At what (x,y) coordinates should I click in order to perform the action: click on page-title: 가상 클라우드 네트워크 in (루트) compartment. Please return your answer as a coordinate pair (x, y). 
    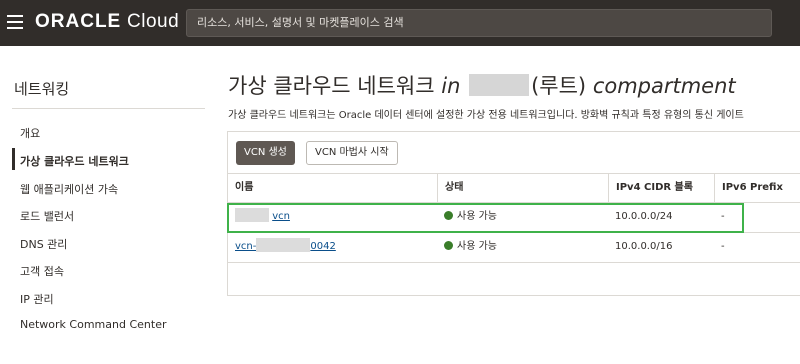
    Looking at the image, I should click on (482, 85).